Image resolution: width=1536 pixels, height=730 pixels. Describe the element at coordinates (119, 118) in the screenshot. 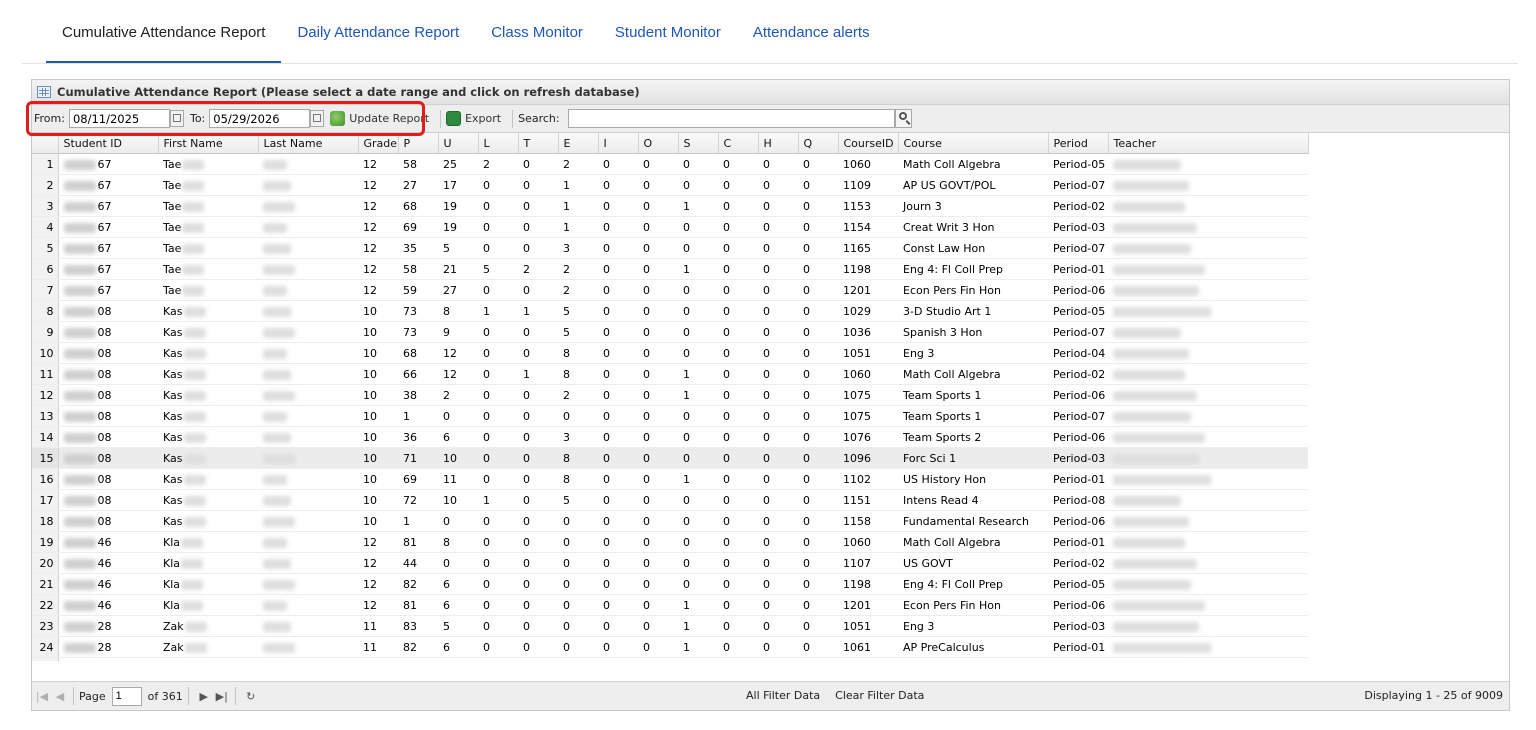

I see `from-date-input` at that location.